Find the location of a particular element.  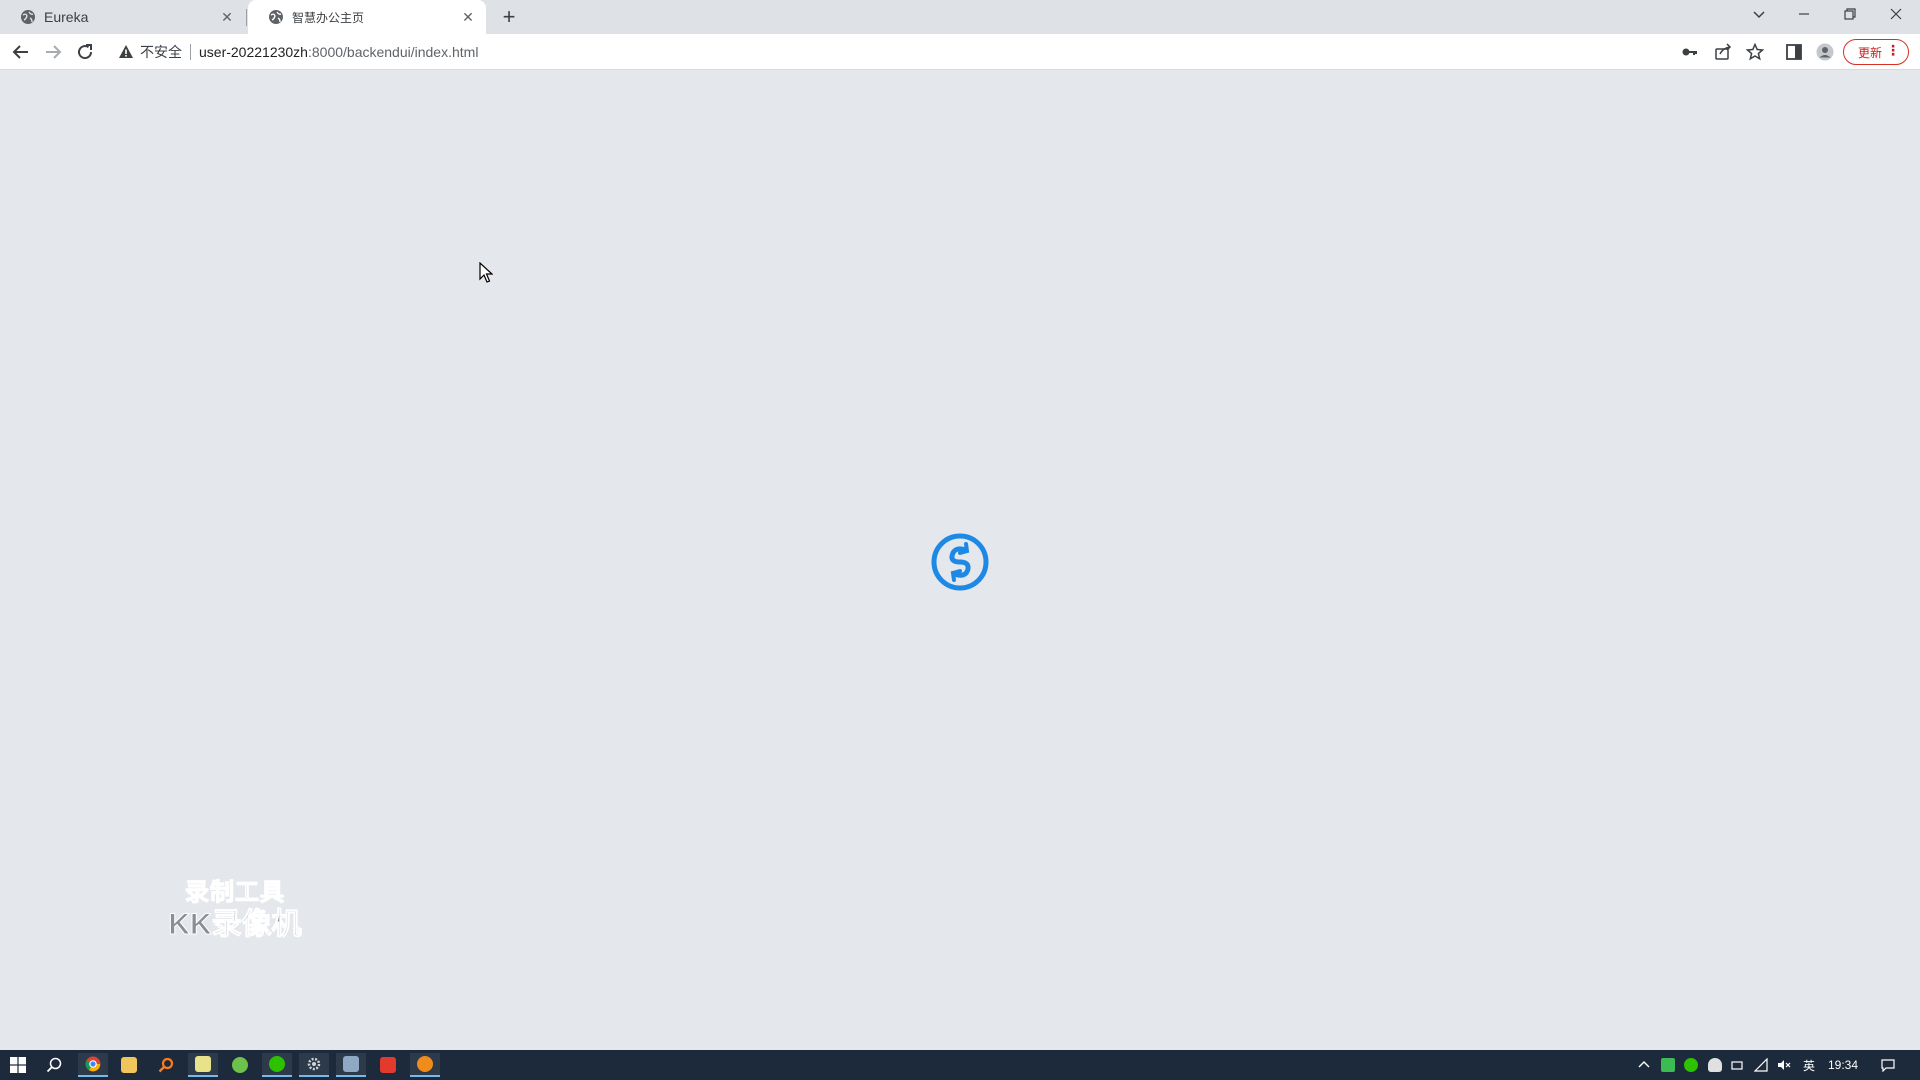

tray-wechat-icon is located at coordinates (1691, 1065).